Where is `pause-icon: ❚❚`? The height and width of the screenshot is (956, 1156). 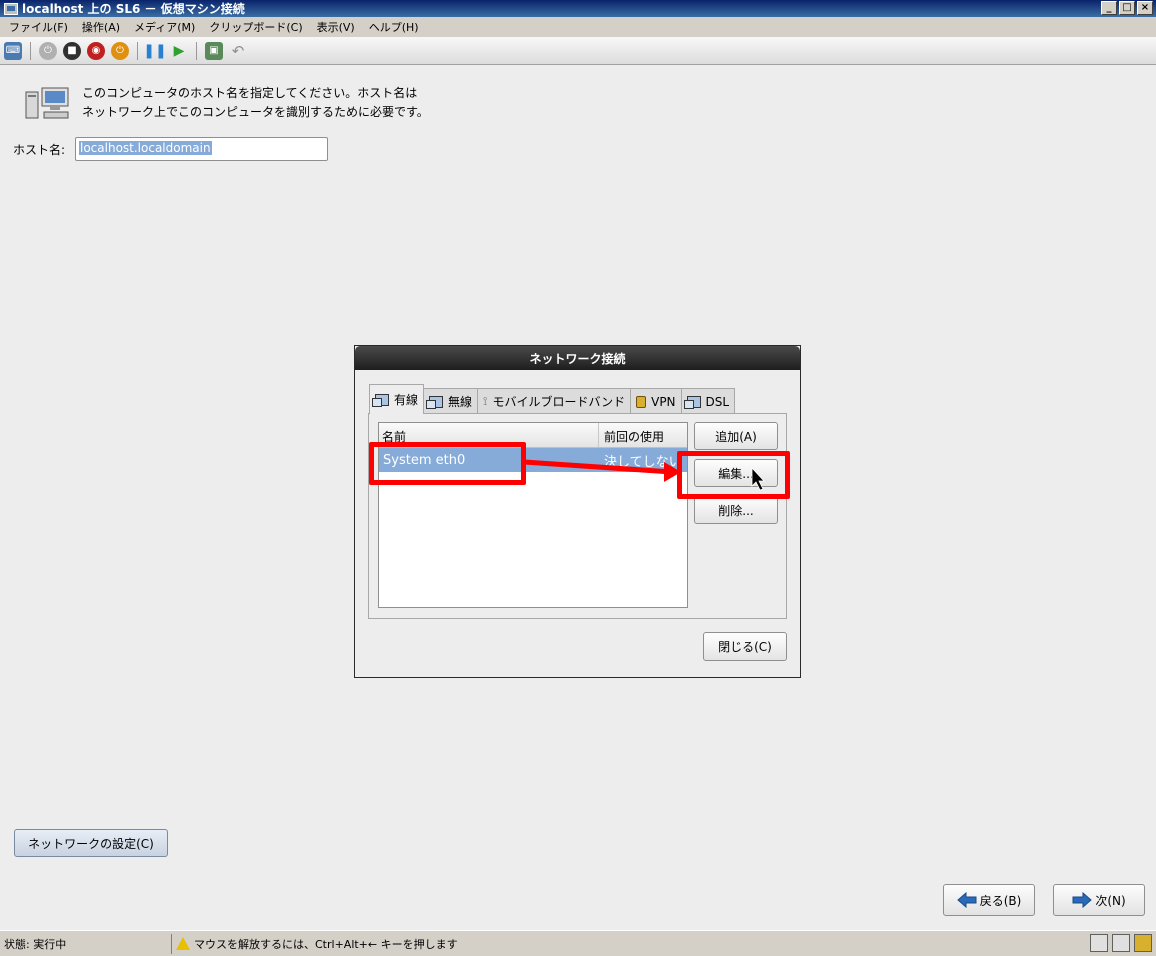 pause-icon: ❚❚ is located at coordinates (154, 51).